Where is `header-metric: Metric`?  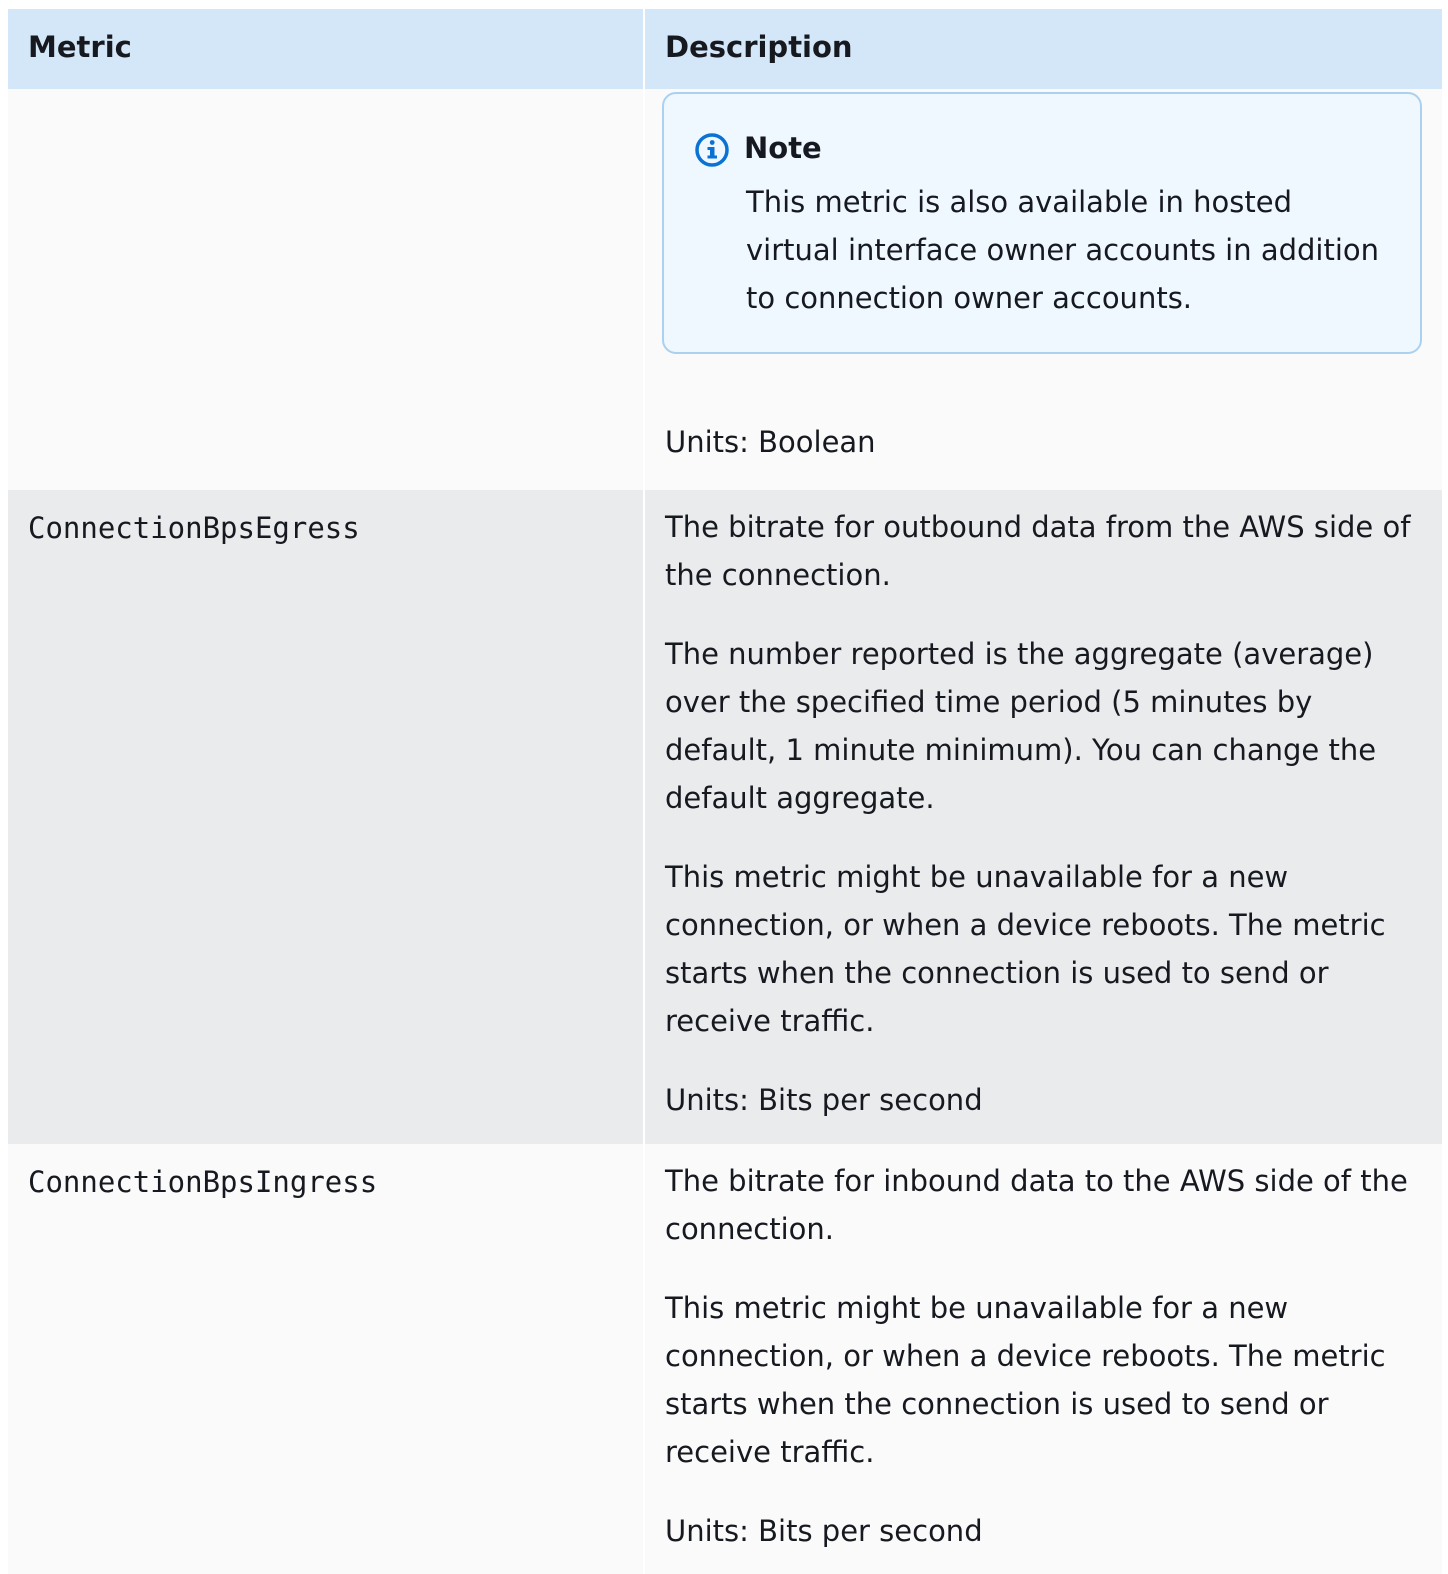
header-metric: Metric is located at coordinates (326, 49).